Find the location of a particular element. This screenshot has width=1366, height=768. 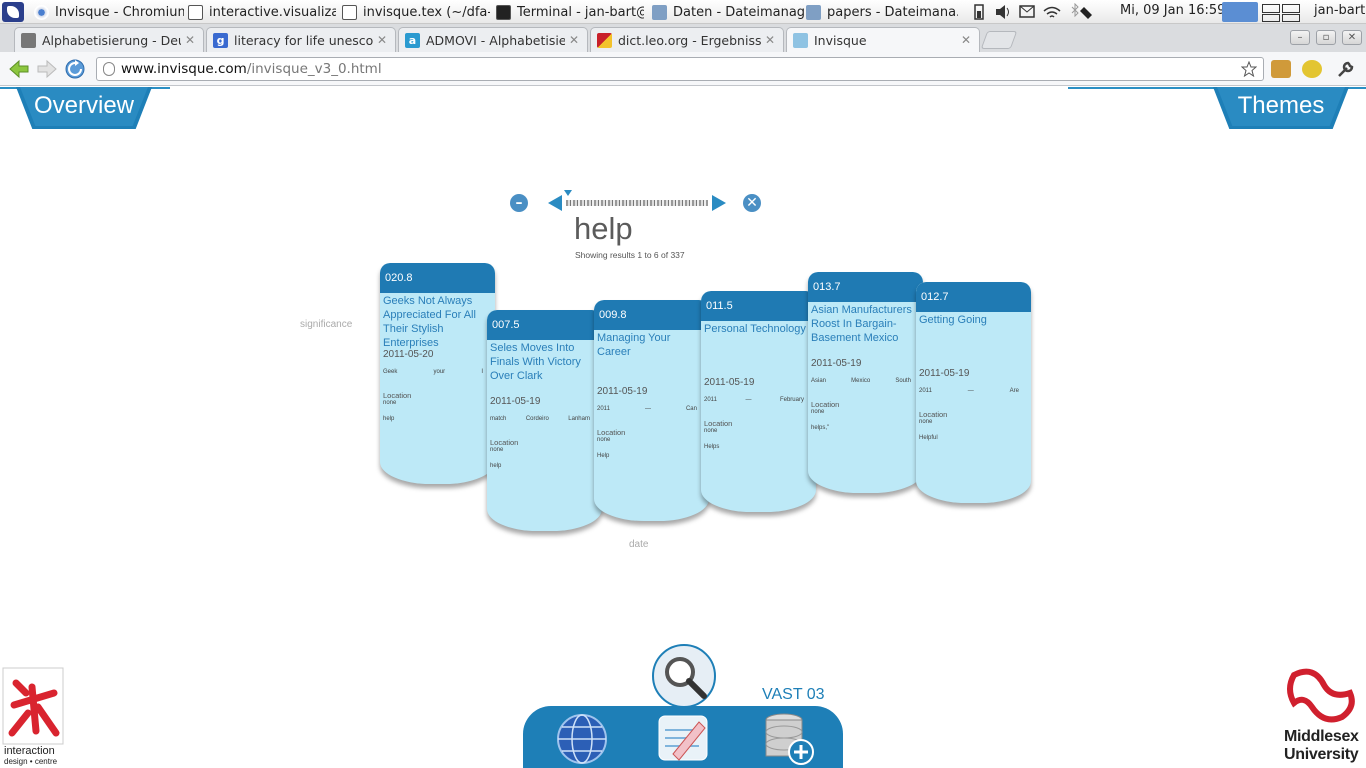

tab-literacy: g literacy for life unesco - Go ✕ is located at coordinates (301, 39).